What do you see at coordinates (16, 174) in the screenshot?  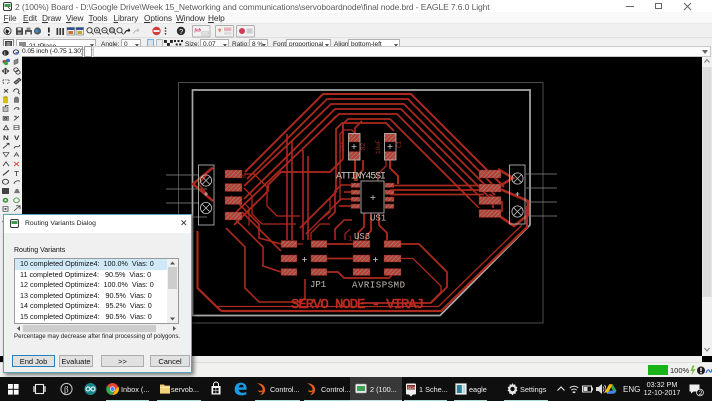 I see `svg-text: T` at bounding box center [16, 174].